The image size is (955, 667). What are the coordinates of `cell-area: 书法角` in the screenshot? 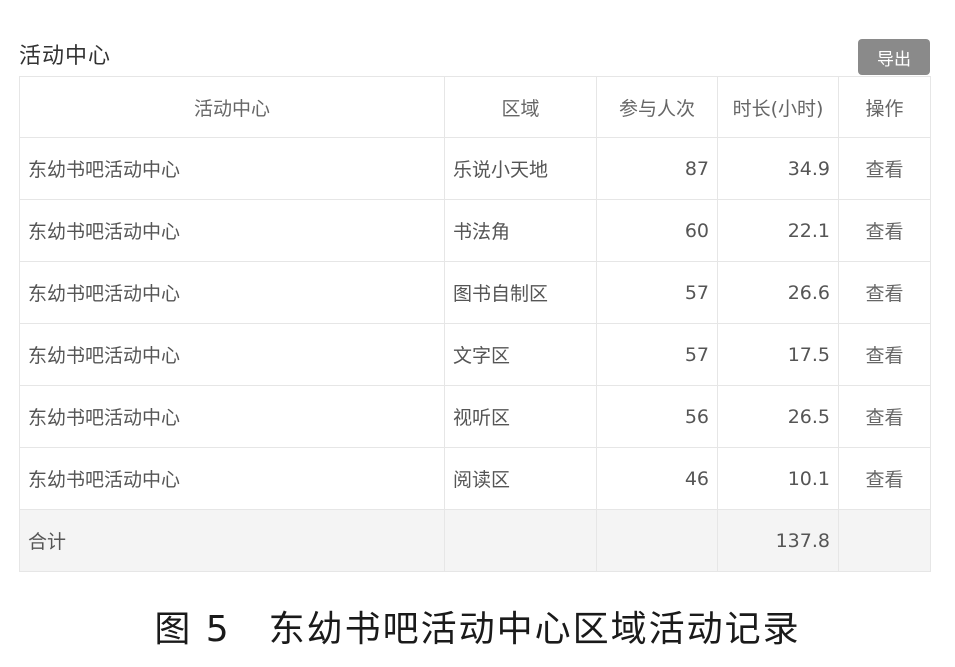 It's located at (520, 230).